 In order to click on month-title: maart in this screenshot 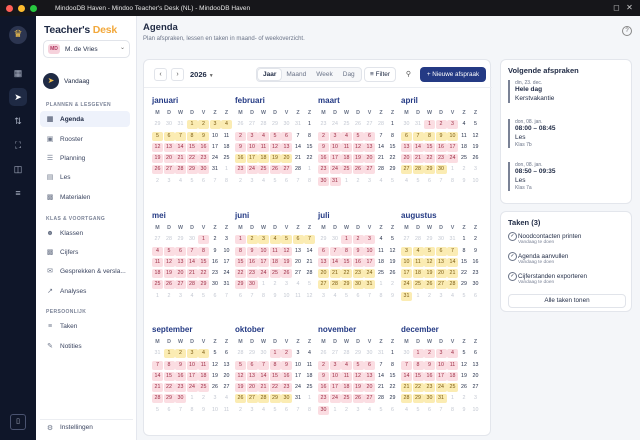, I will do `click(358, 102)`.